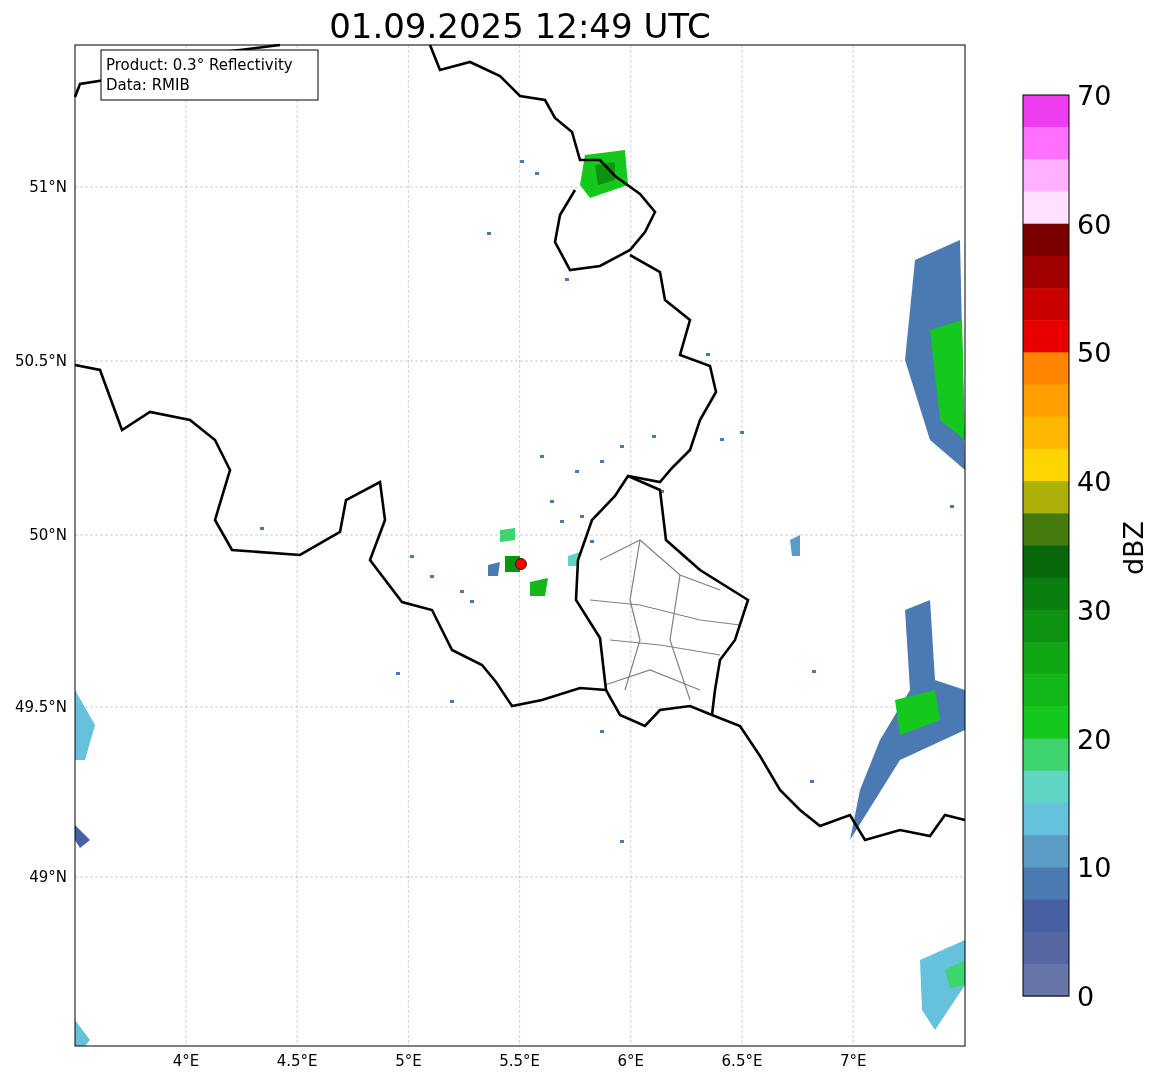  Describe the element at coordinates (48, 877) in the screenshot. I see `latitude-label: 49°N` at that location.